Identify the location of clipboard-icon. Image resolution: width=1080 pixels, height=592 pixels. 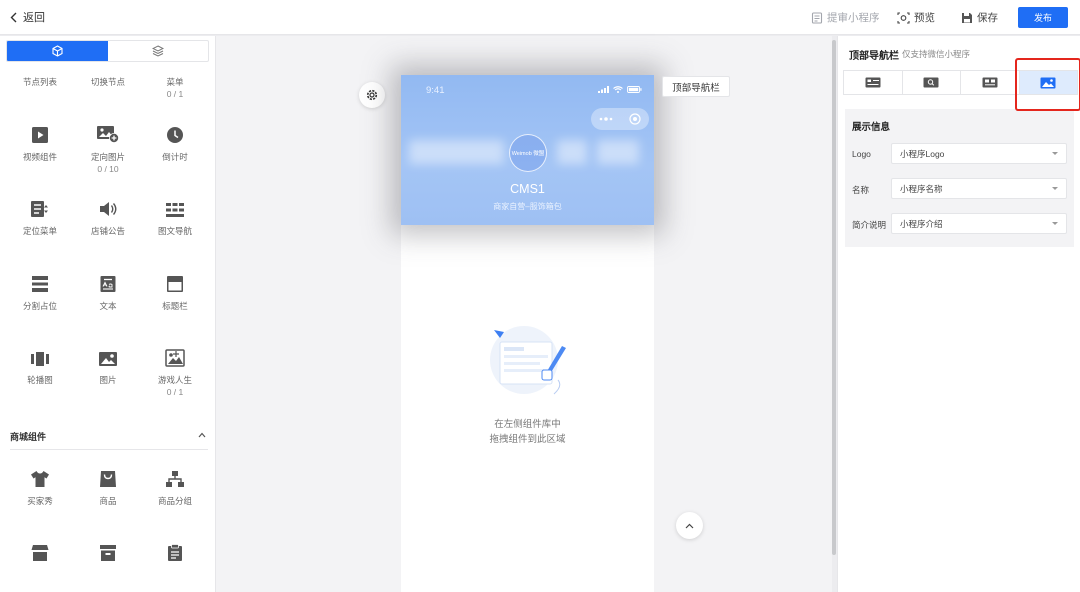
(175, 553).